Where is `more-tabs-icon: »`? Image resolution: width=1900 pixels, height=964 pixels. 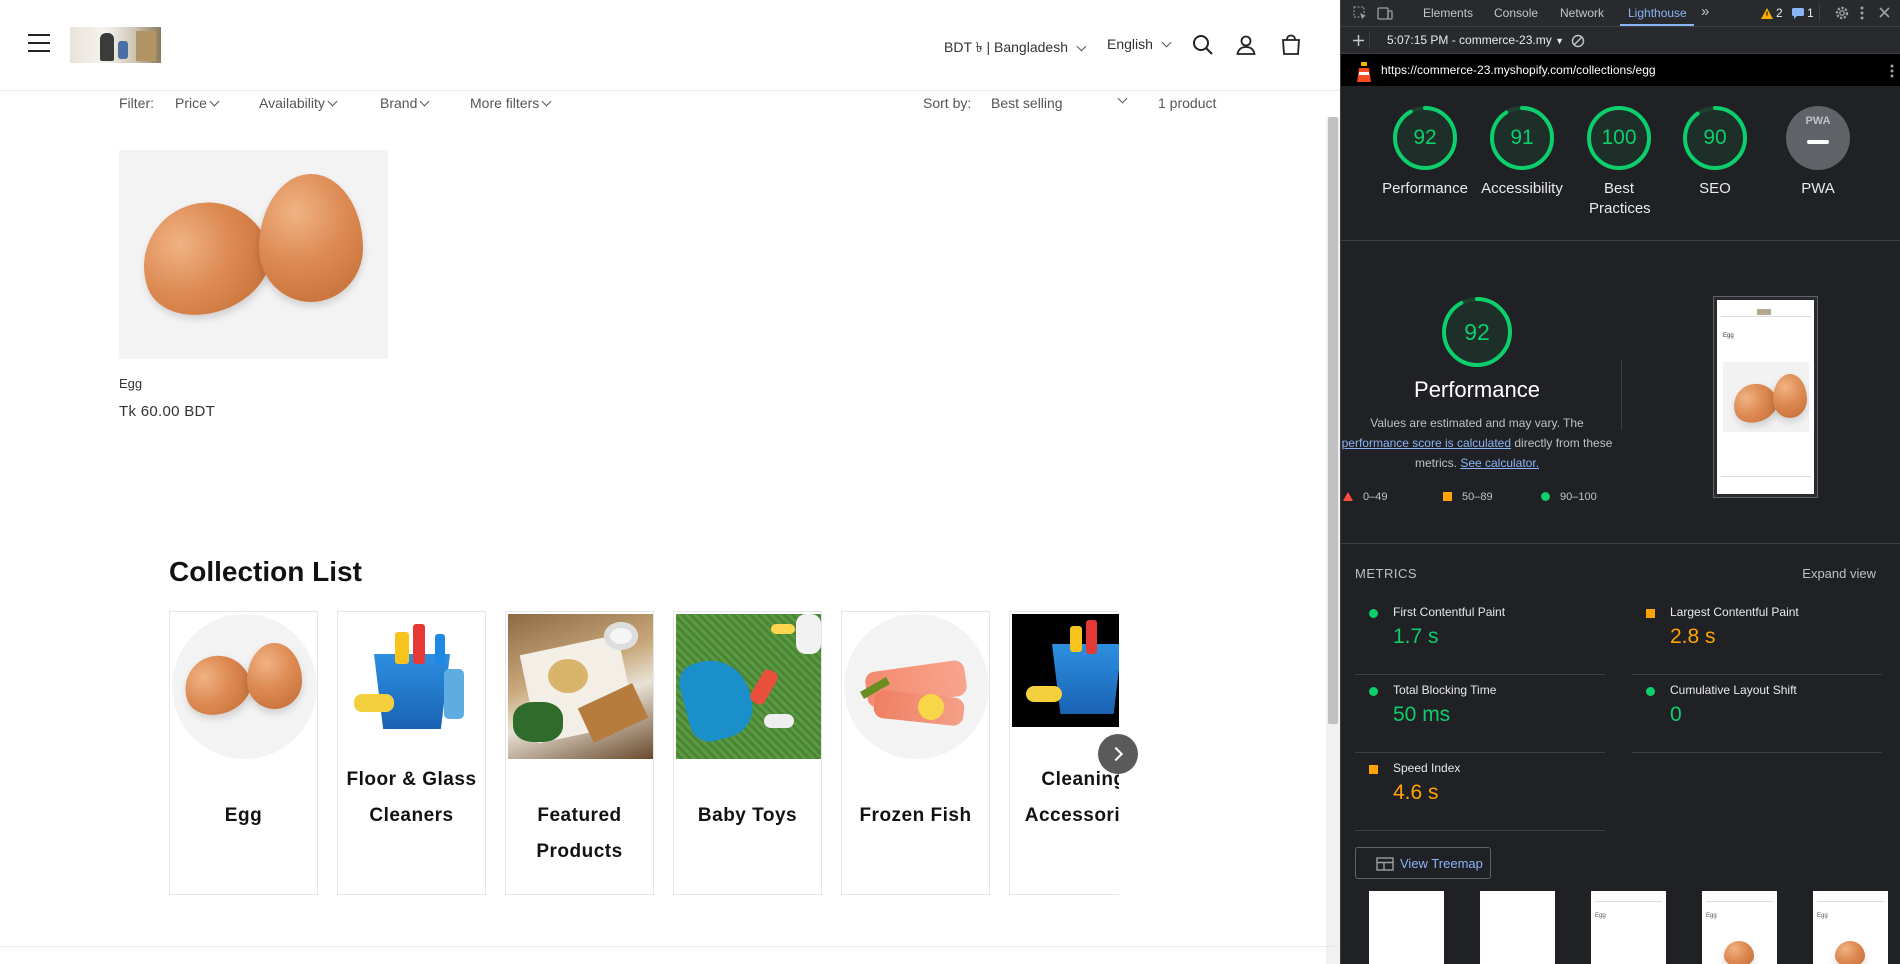 more-tabs-icon: » is located at coordinates (1705, 11).